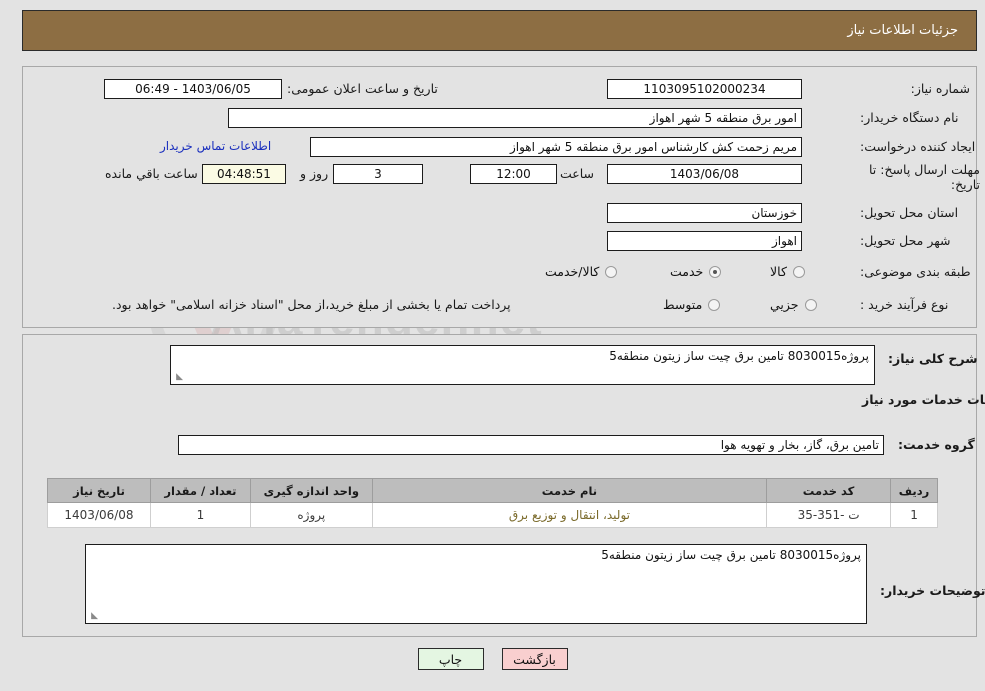  I want to click on cell-quantity: 1, so click(200, 515).